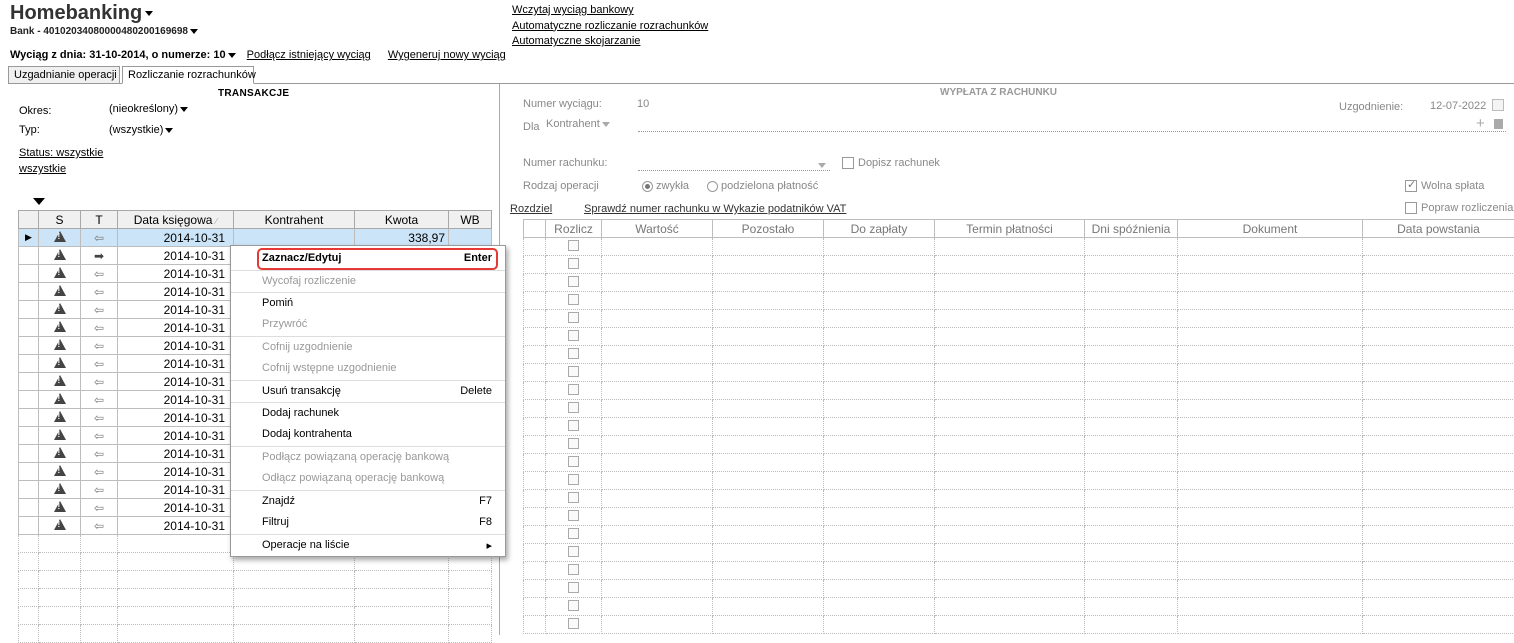 This screenshot has height=643, width=1514. What do you see at coordinates (232, 55) in the screenshot?
I see `statement-chevron-down-icon` at bounding box center [232, 55].